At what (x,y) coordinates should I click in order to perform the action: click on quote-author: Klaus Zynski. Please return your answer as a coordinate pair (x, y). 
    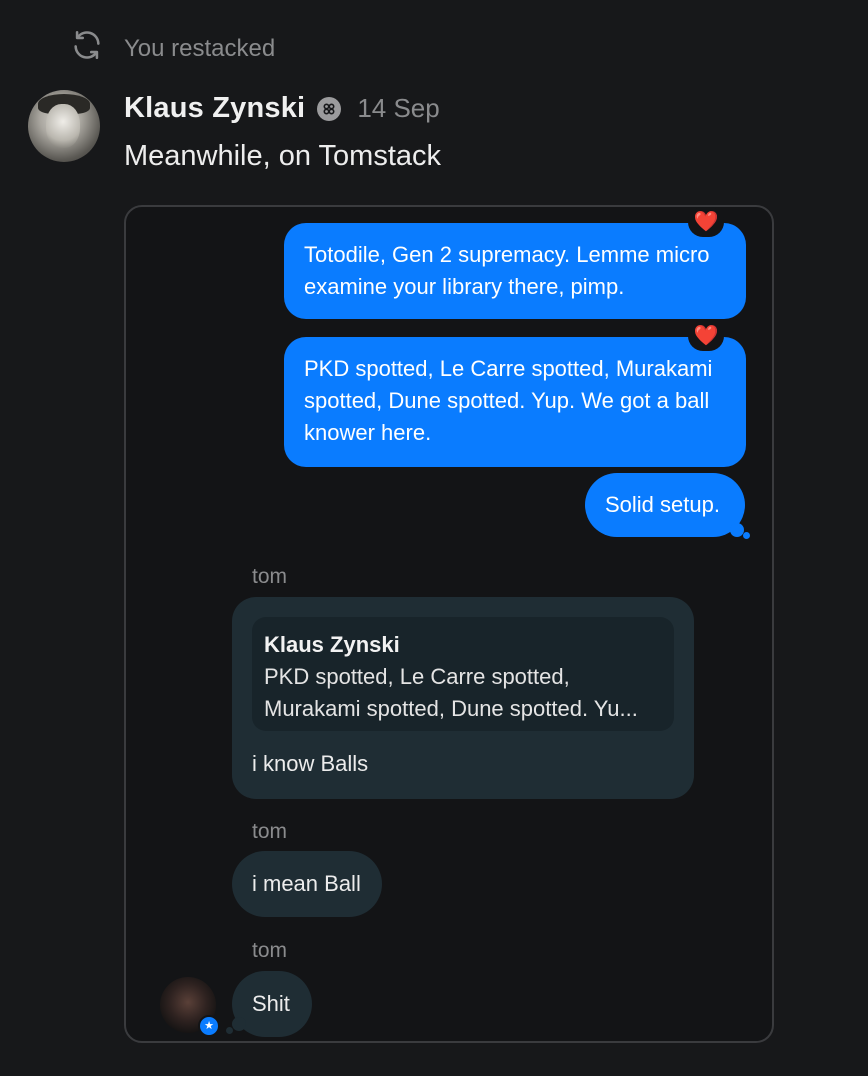
    Looking at the image, I should click on (332, 644).